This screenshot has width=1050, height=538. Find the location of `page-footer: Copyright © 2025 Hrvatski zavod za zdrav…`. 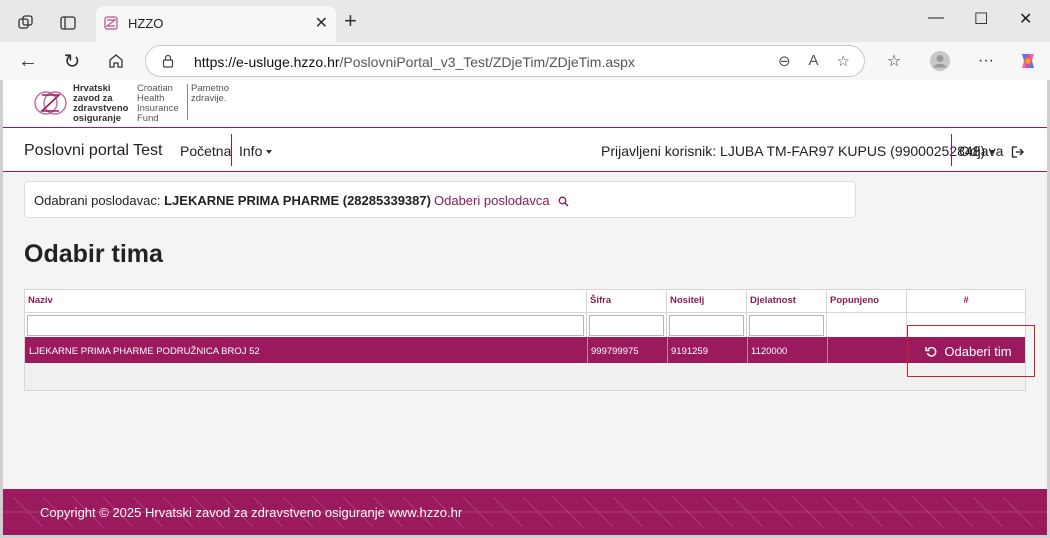

page-footer: Copyright © 2025 Hrvatski zavod za zdrav… is located at coordinates (525, 512).